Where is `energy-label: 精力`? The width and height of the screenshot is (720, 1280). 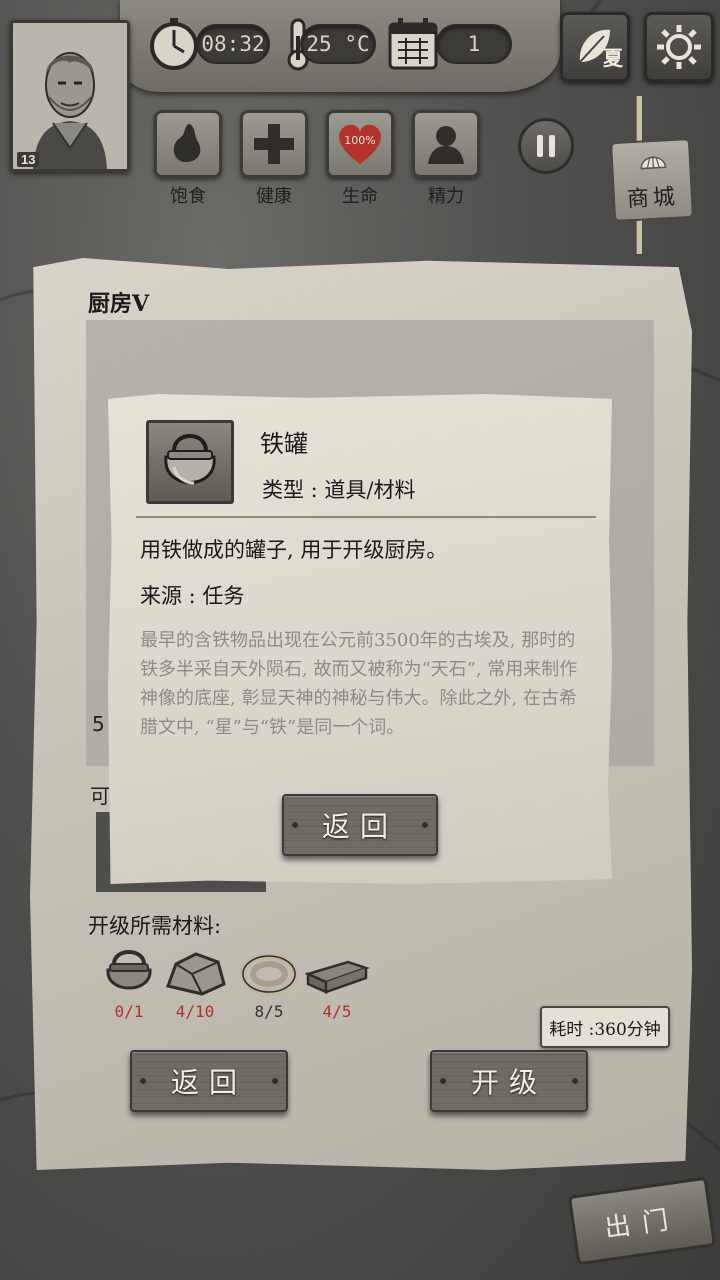 energy-label: 精力 is located at coordinates (446, 196).